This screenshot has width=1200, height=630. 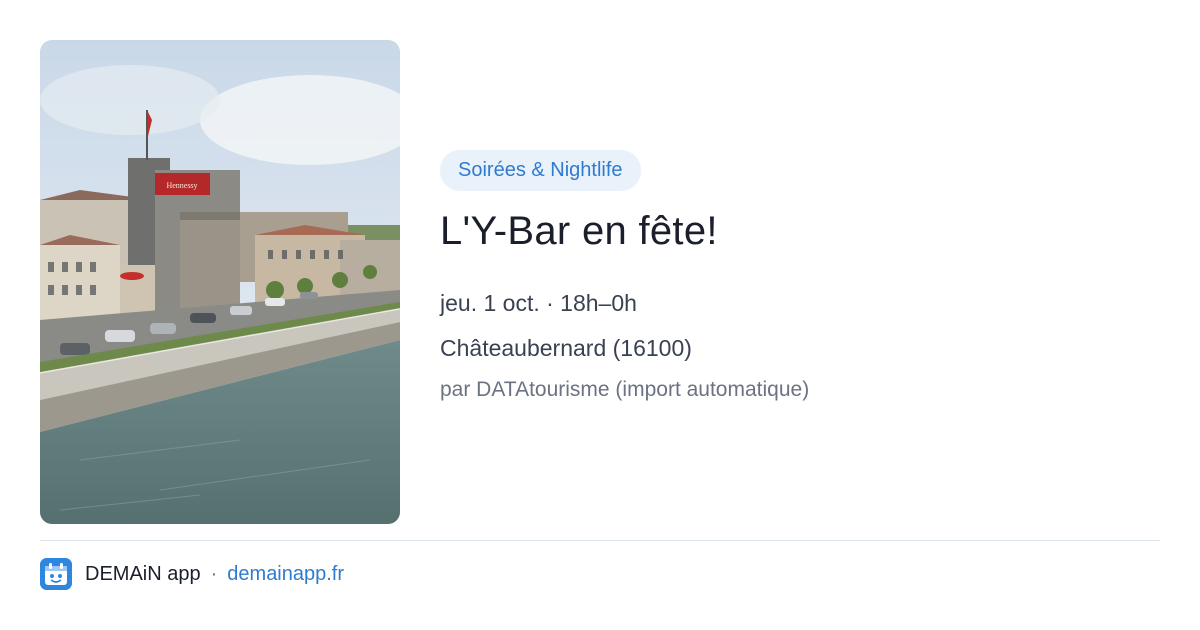 I want to click on demain-app-icon, so click(x=56, y=574).